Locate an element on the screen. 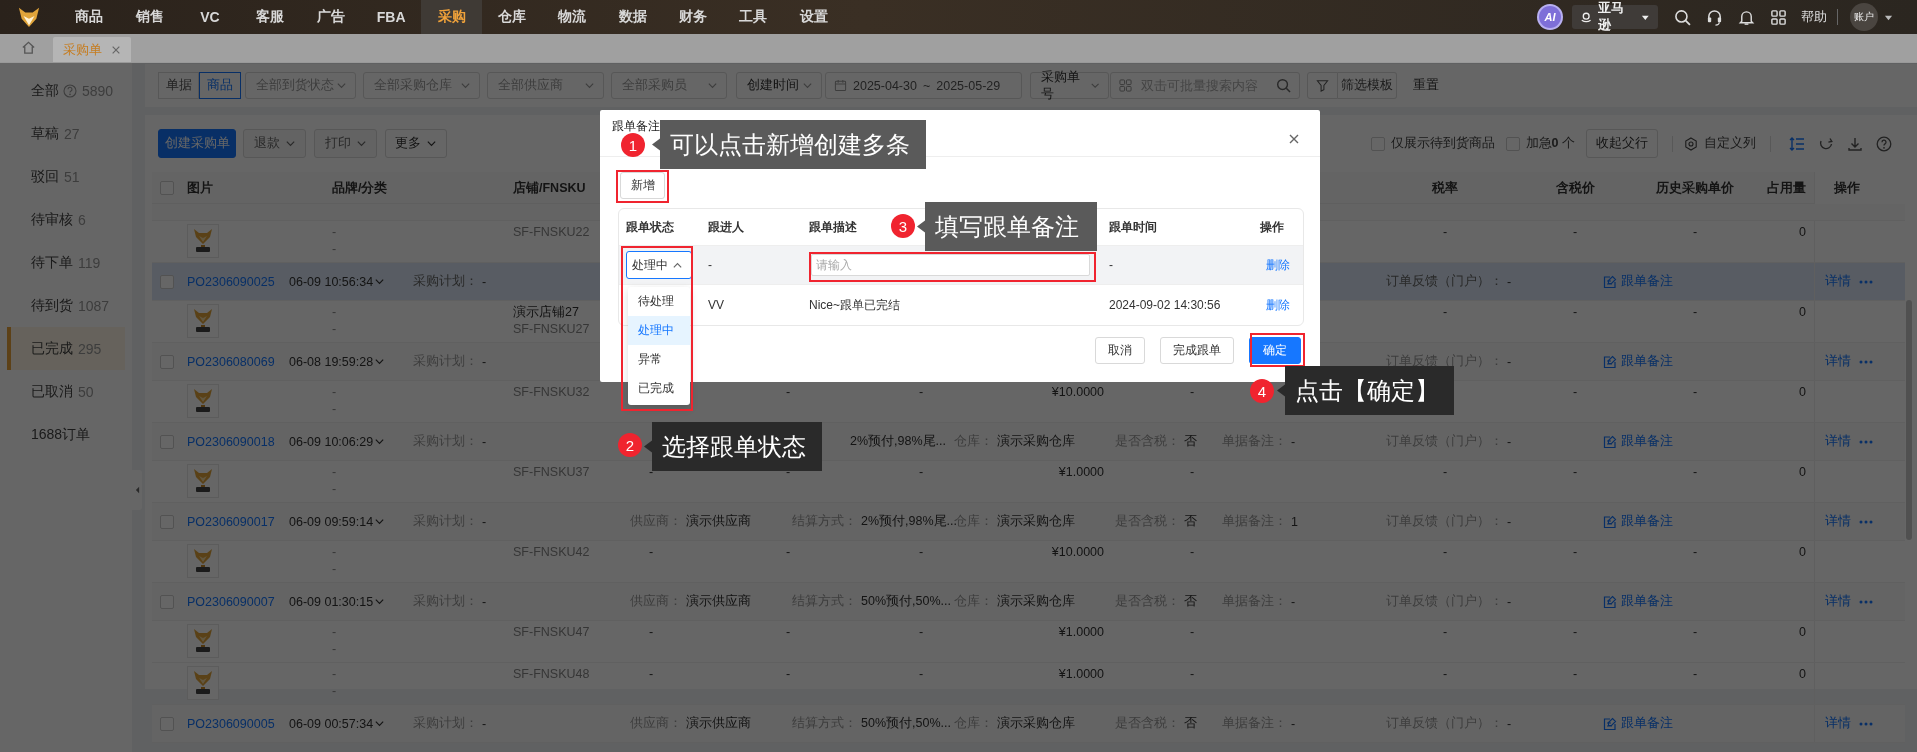 This screenshot has width=1917, height=752. sidebar-item: 1688订单 is located at coordinates (66, 434).